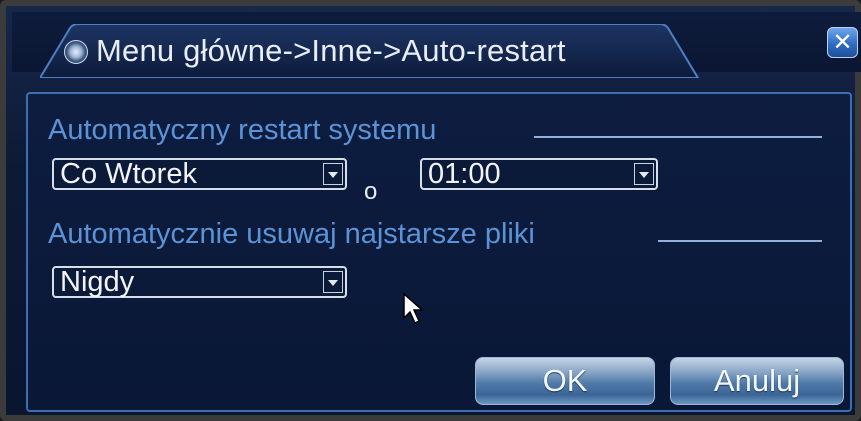  What do you see at coordinates (97, 282) in the screenshot?
I see `delete-files-value: Nigdy` at bounding box center [97, 282].